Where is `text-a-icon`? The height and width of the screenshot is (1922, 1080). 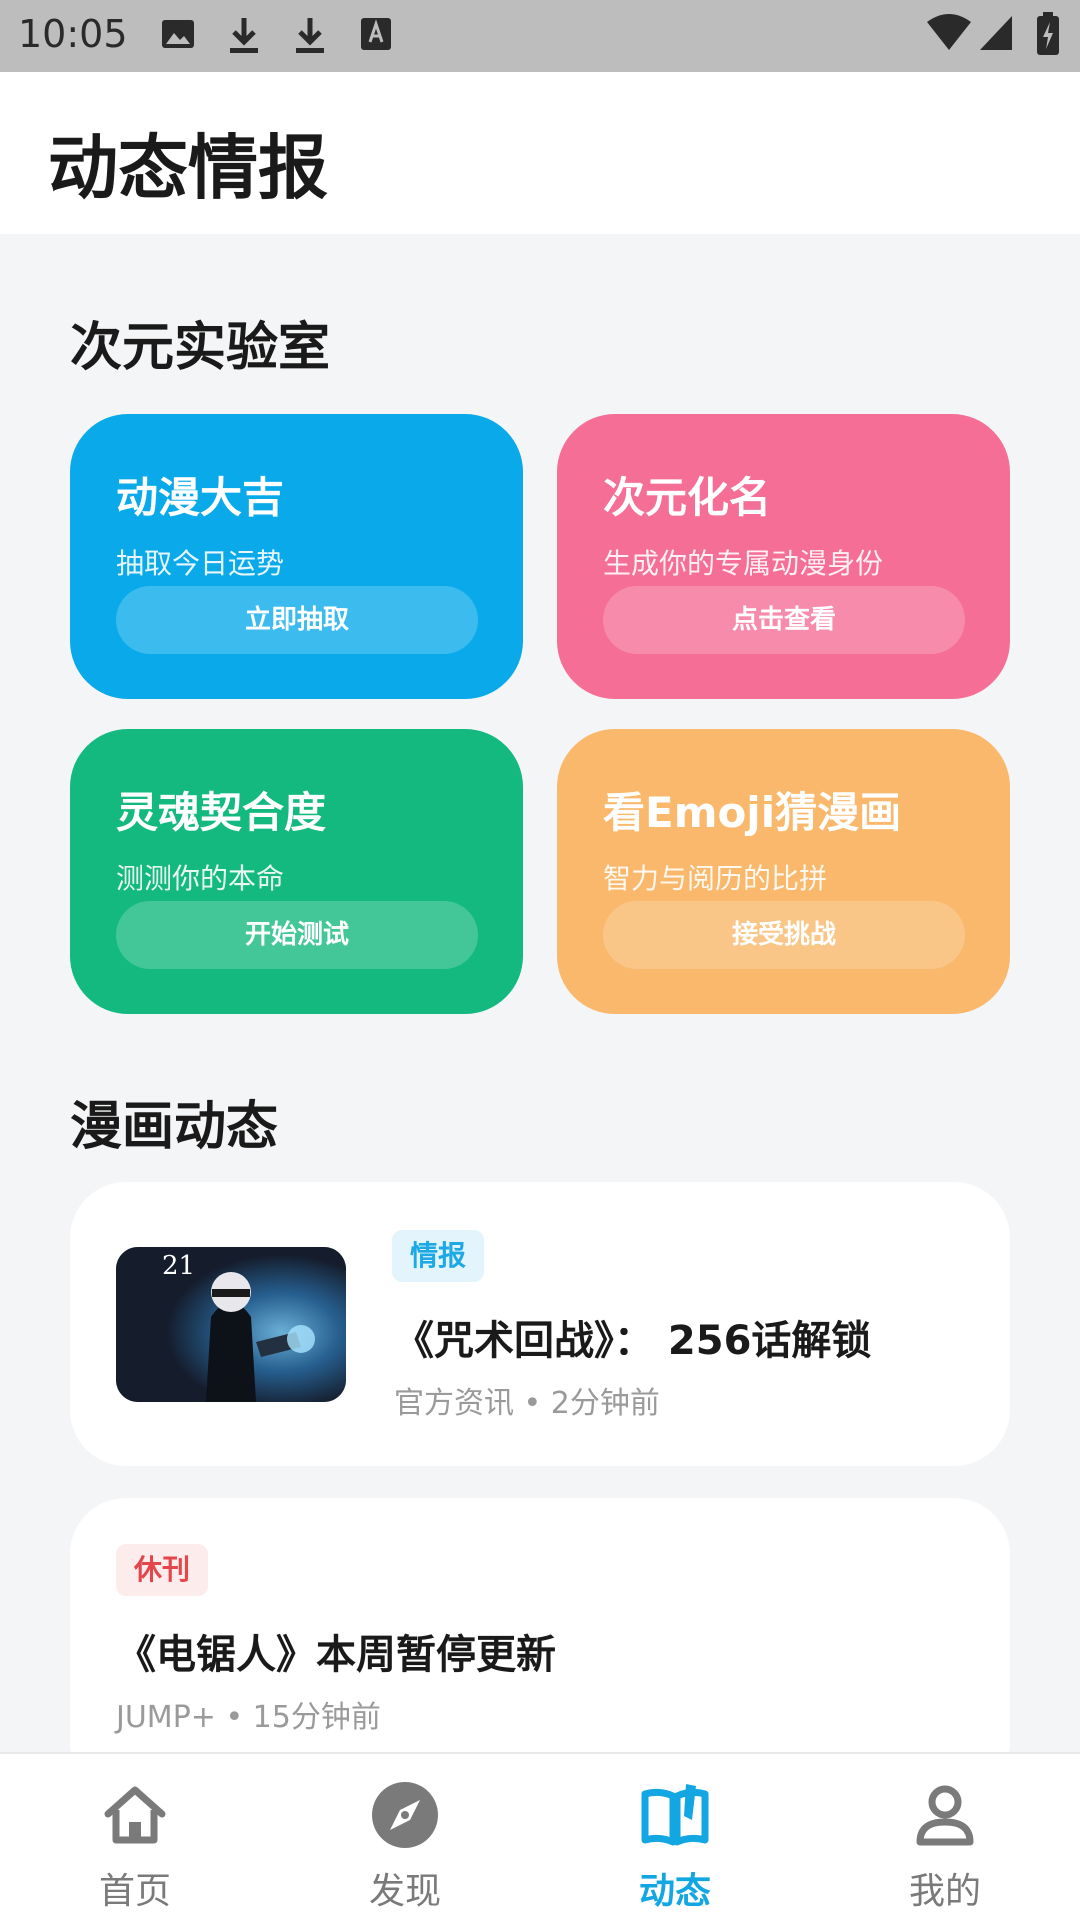 text-a-icon is located at coordinates (376, 34).